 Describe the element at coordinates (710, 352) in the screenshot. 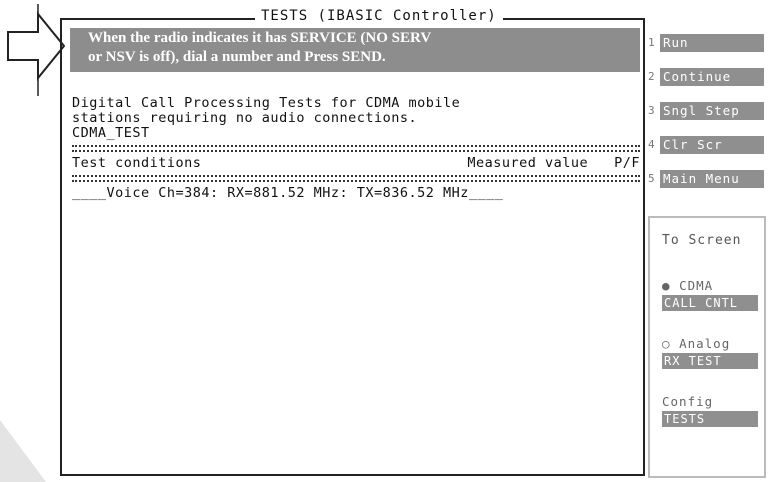

I see `option-analog: ○ Analog RX TEST` at that location.